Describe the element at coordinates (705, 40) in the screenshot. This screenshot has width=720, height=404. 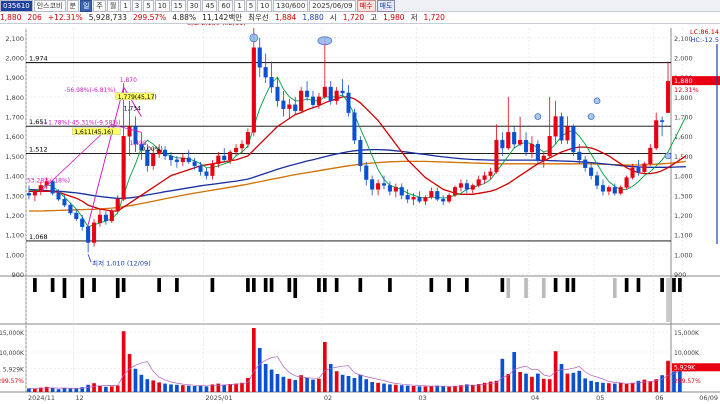
I see `hc-label: HC:-12.5` at that location.